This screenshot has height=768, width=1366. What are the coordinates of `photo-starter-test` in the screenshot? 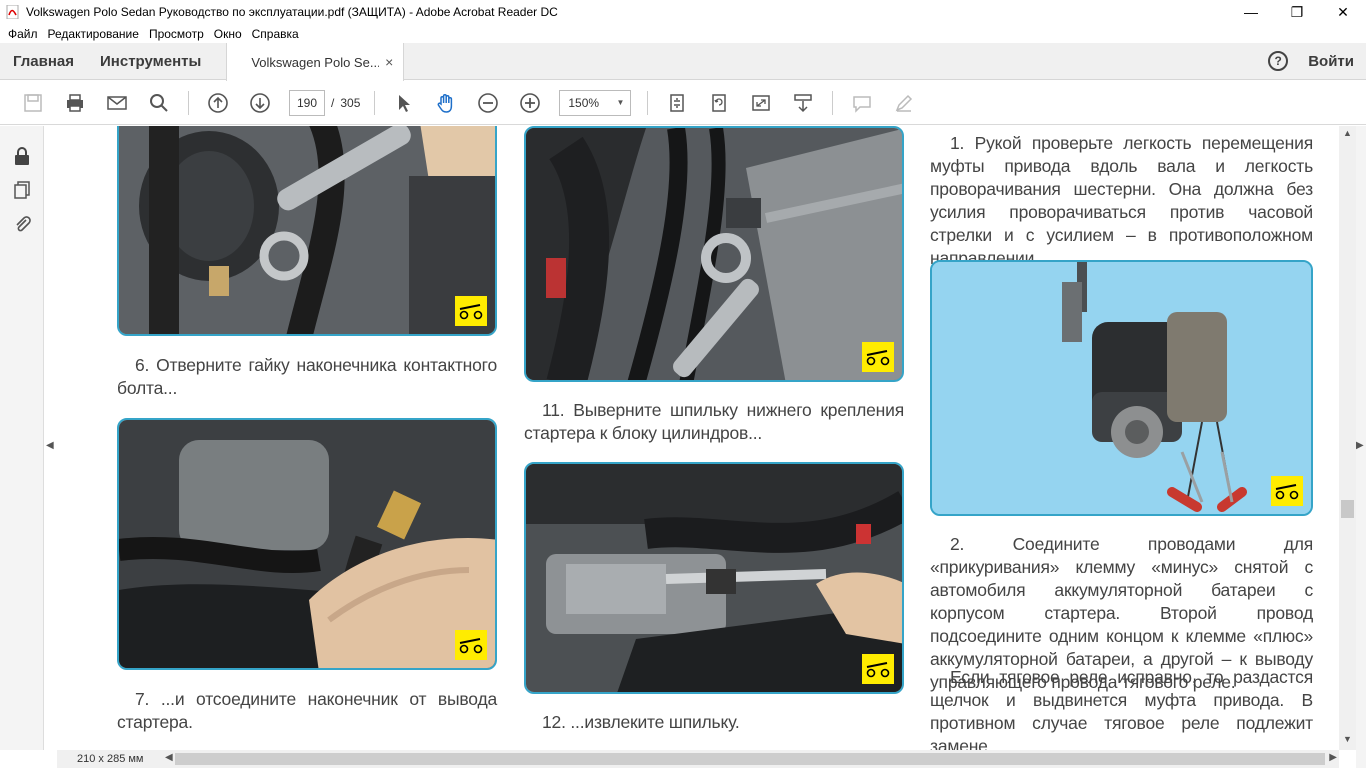 It's located at (1121, 388).